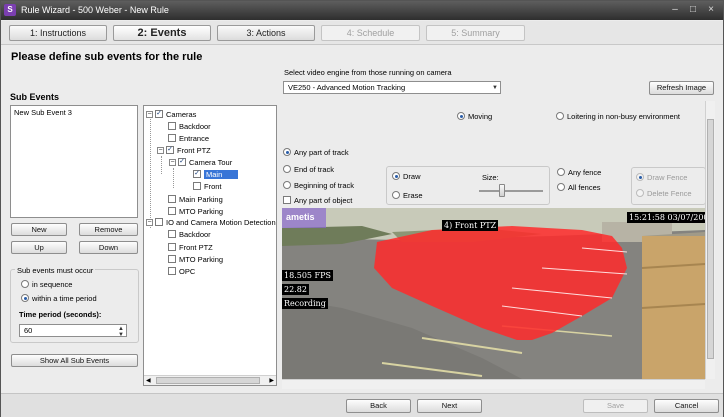 The width and height of the screenshot is (724, 417). I want to click on maximize-icon: □, so click(693, 10).